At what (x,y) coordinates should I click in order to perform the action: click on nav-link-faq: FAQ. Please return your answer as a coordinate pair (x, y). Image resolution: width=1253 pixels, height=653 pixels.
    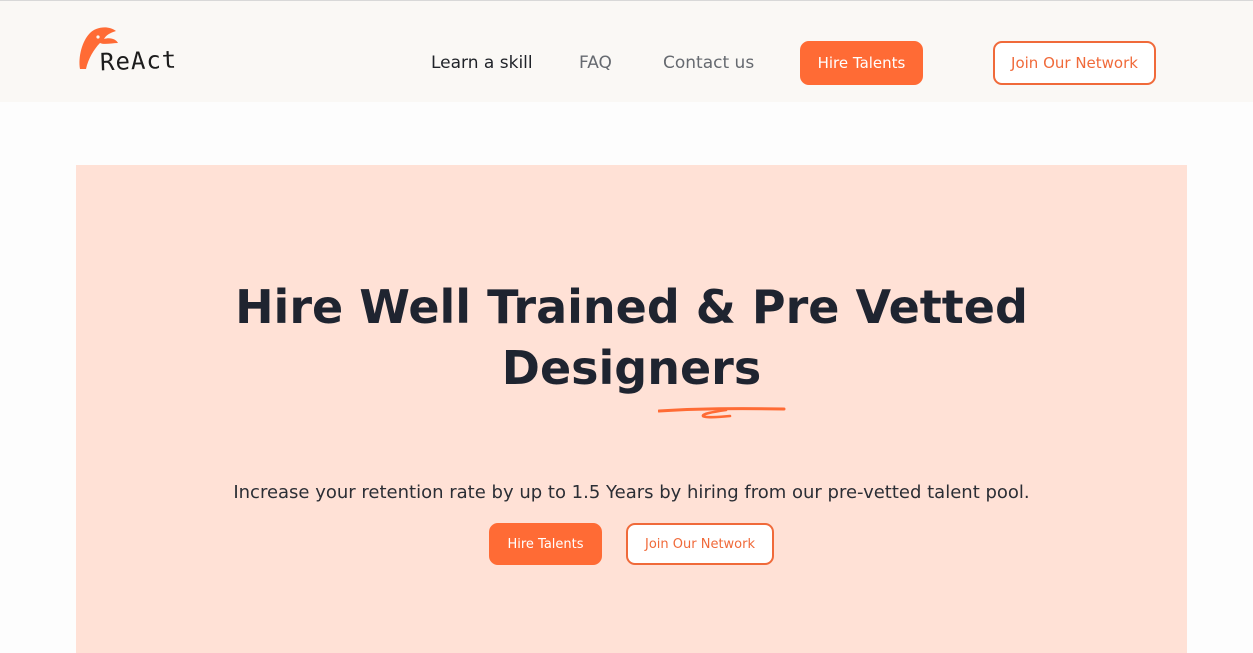
    Looking at the image, I should click on (595, 63).